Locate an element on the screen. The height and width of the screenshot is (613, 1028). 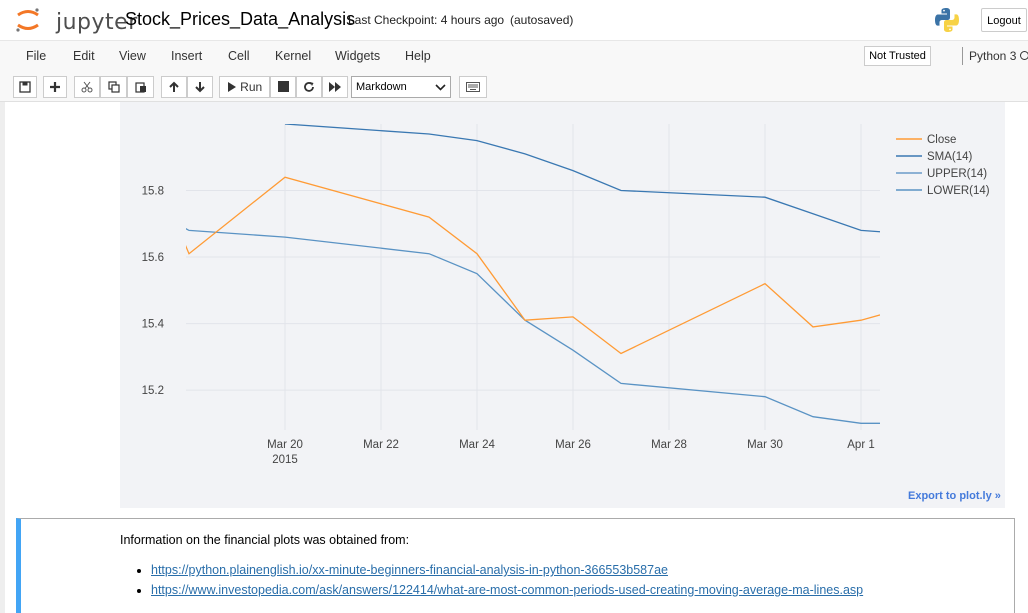
cut-button is located at coordinates (87, 87).